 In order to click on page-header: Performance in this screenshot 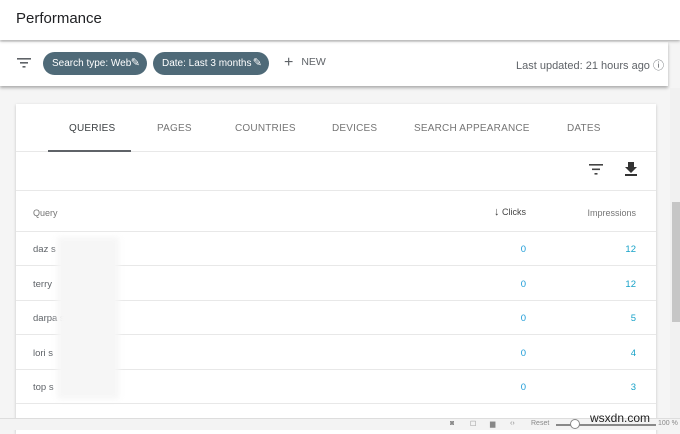, I will do `click(340, 20)`.